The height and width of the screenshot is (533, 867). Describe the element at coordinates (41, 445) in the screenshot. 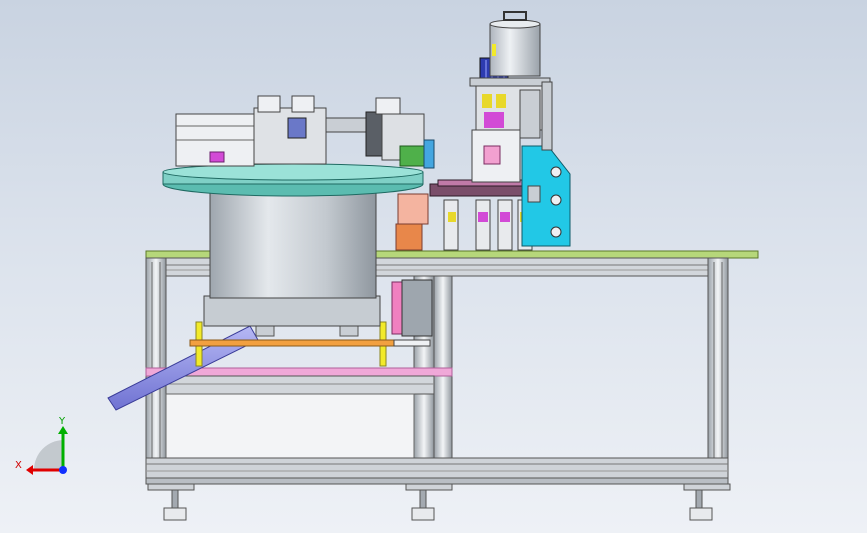

I see `coordinate-triad: Y X` at that location.